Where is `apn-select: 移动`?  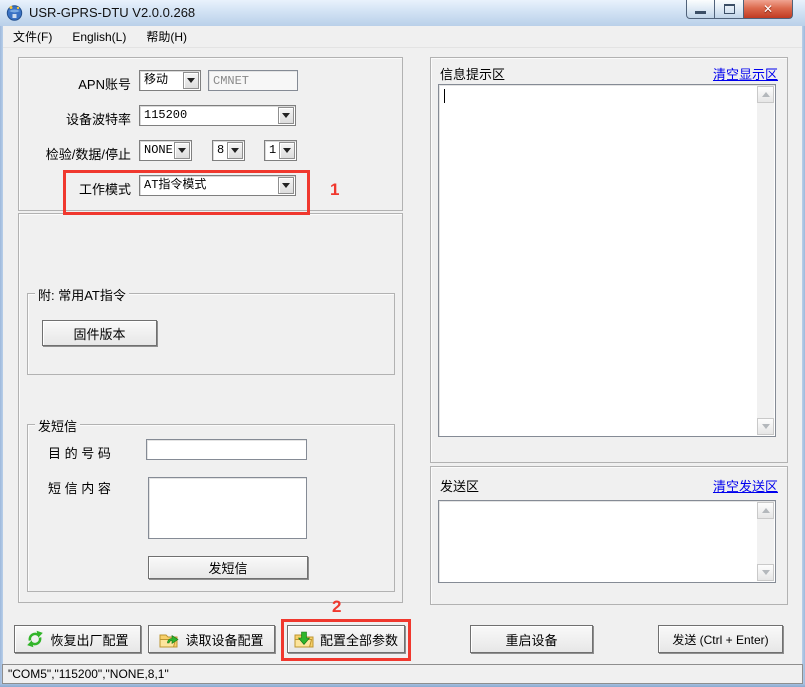
apn-select: 移动 is located at coordinates (170, 80).